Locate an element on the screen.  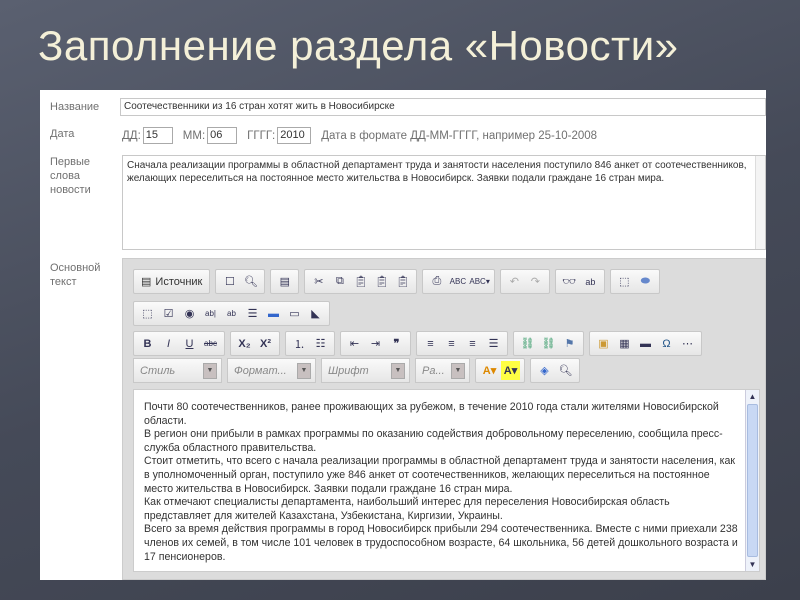
select-field-icon: ☰ is located at coordinates (252, 313).